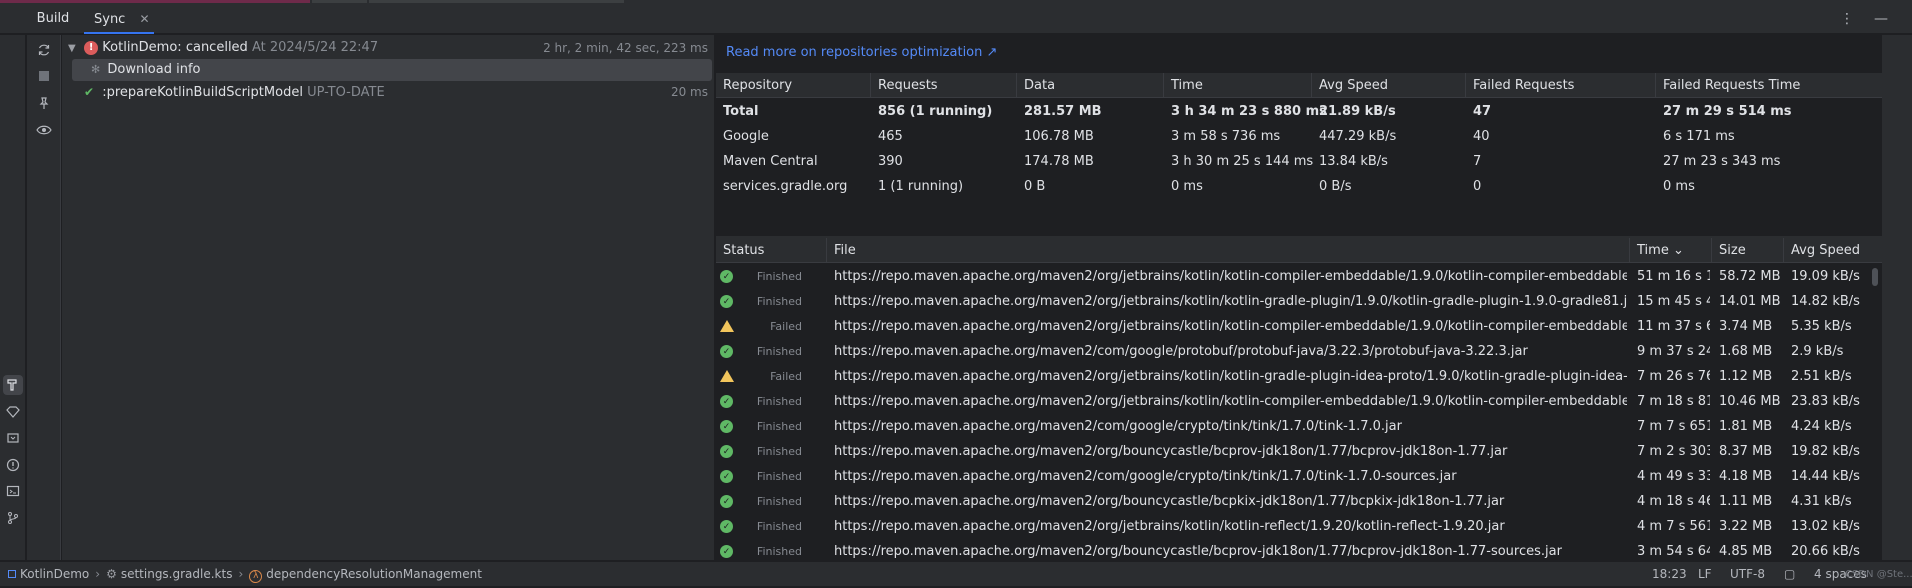  I want to click on tab-sync: Sync ✕, so click(119, 19).